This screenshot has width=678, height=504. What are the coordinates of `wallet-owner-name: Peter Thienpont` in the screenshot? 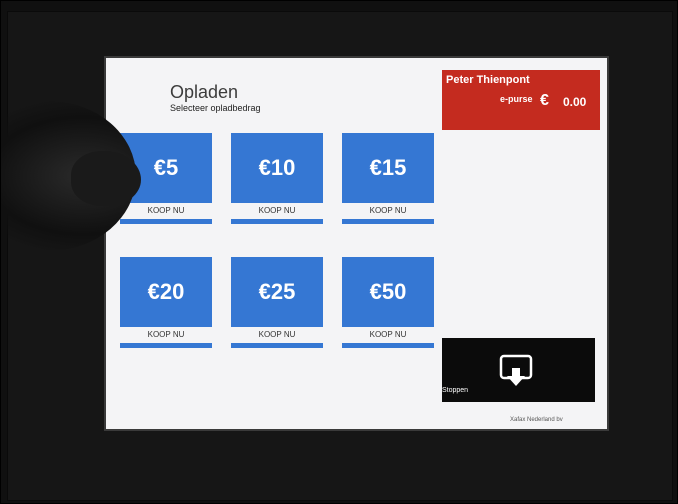 It's located at (488, 80).